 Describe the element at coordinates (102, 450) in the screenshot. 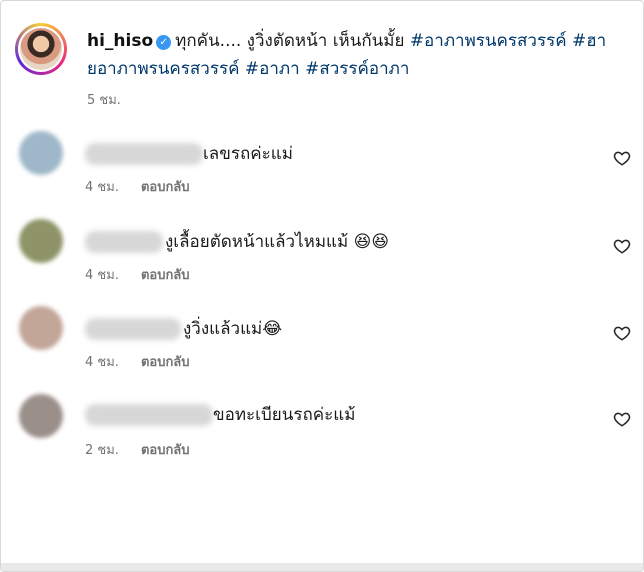

I see `comment-timestamp: 2 ชม.` at that location.